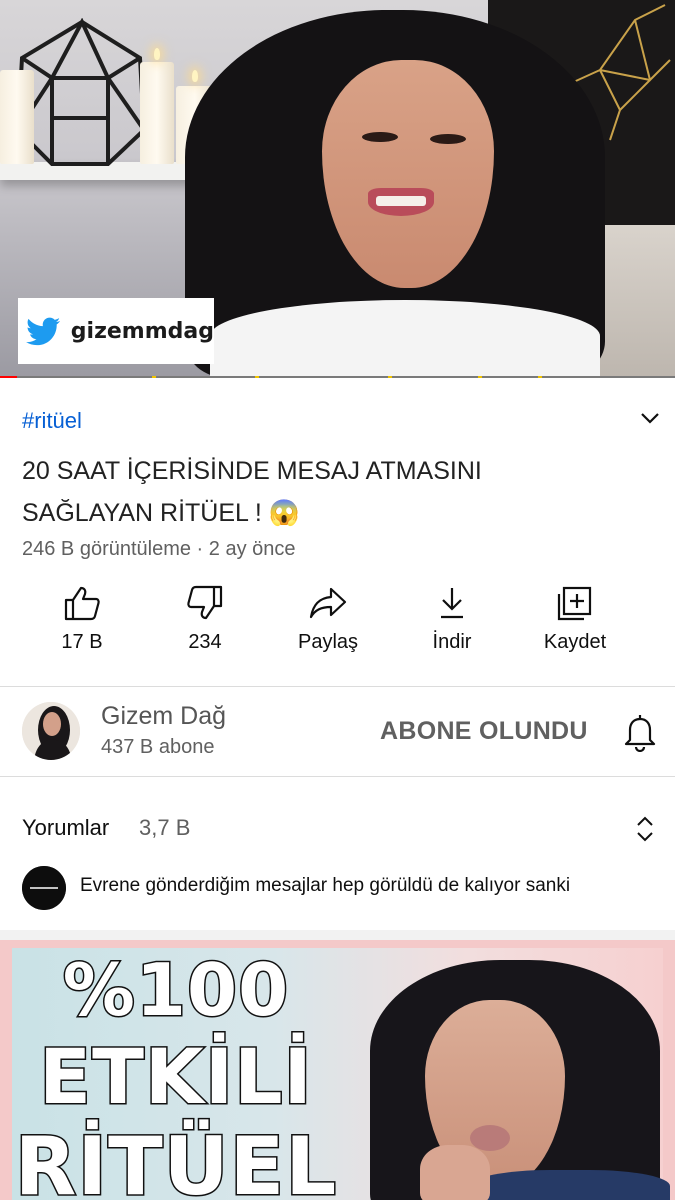  What do you see at coordinates (575, 642) in the screenshot?
I see `save-label: Kaydet` at bounding box center [575, 642].